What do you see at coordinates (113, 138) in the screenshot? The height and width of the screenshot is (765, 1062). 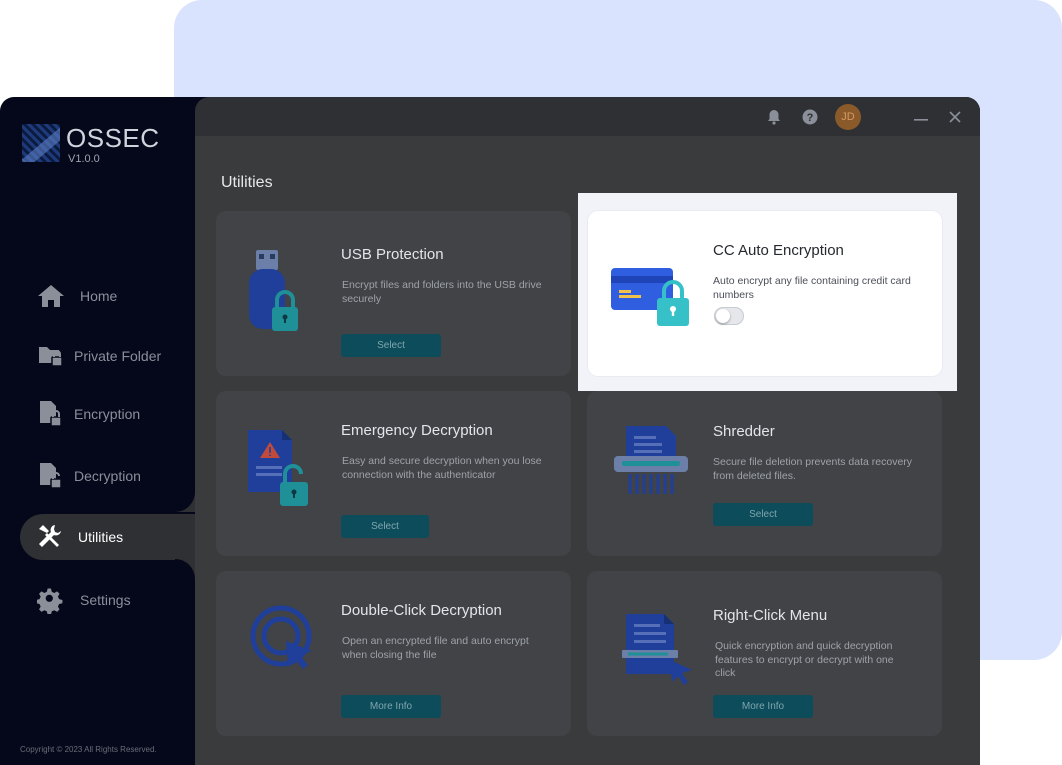 I see `brand-name: OSSEC` at bounding box center [113, 138].